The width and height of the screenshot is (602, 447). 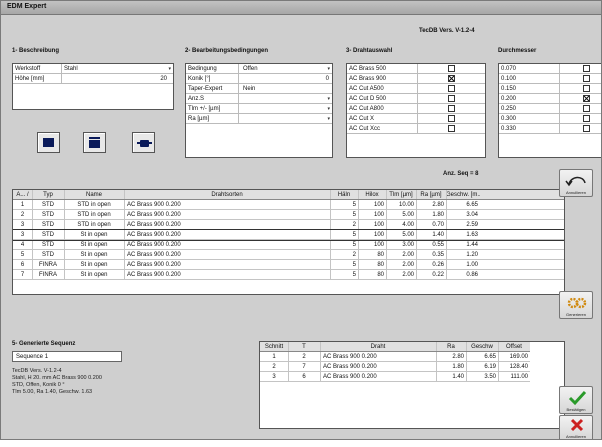 I want to click on seq-header-cell: T, so click(x=304, y=347).